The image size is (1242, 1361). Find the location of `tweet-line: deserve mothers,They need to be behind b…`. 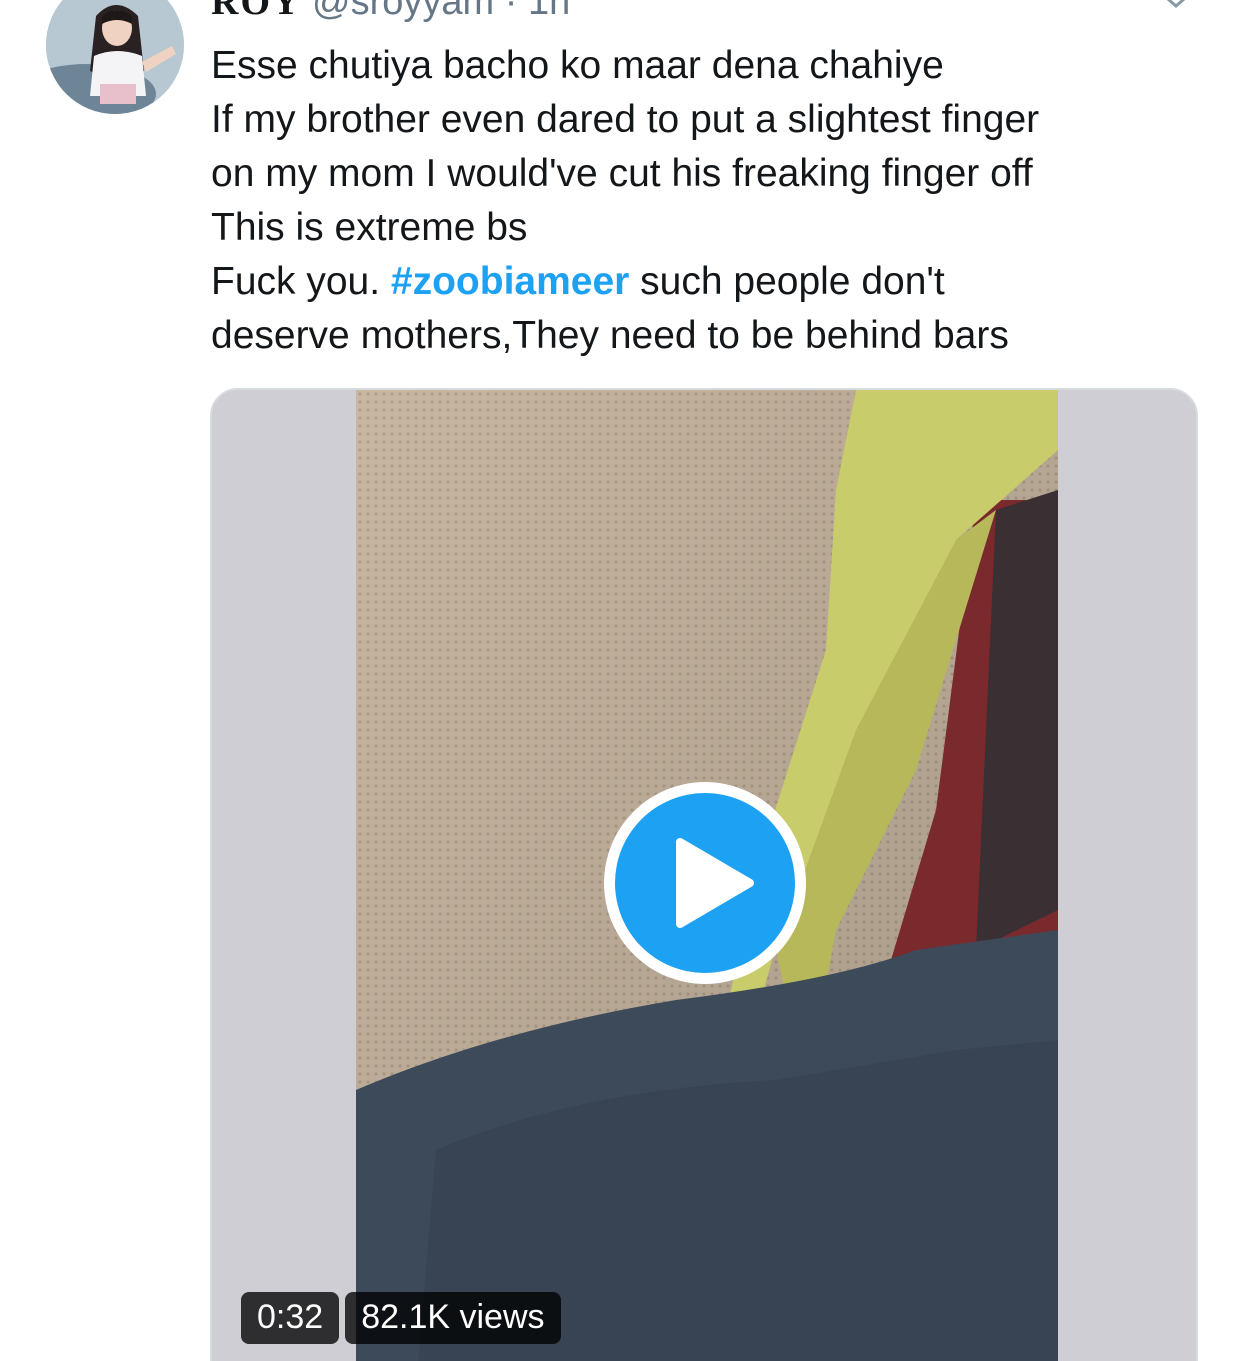

tweet-line: deserve mothers,They need to be behind b… is located at coordinates (610, 335).